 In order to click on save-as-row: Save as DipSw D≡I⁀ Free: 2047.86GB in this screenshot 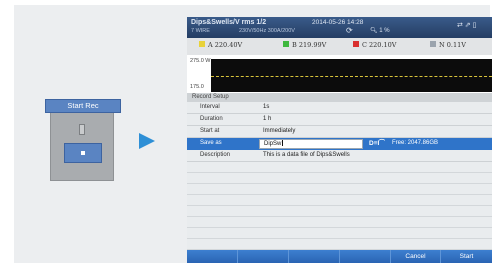, I will do `click(339, 144)`.